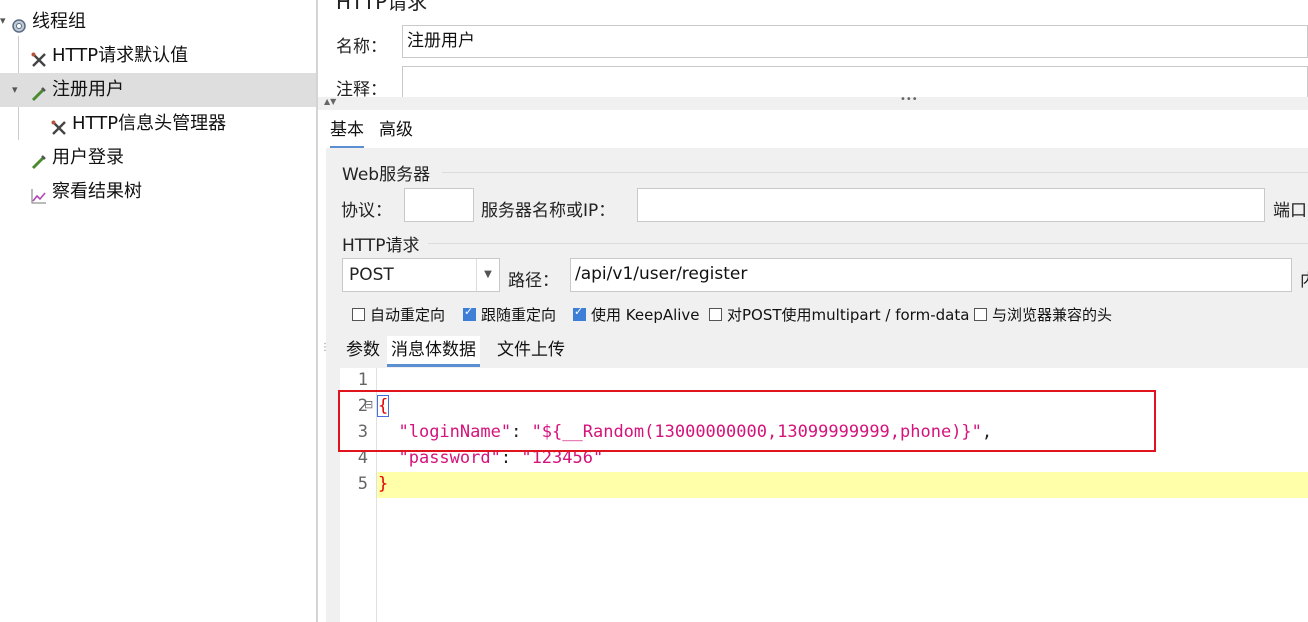 This screenshot has width=1308, height=622. I want to click on server-label: 服务器名称或IP：, so click(548, 211).